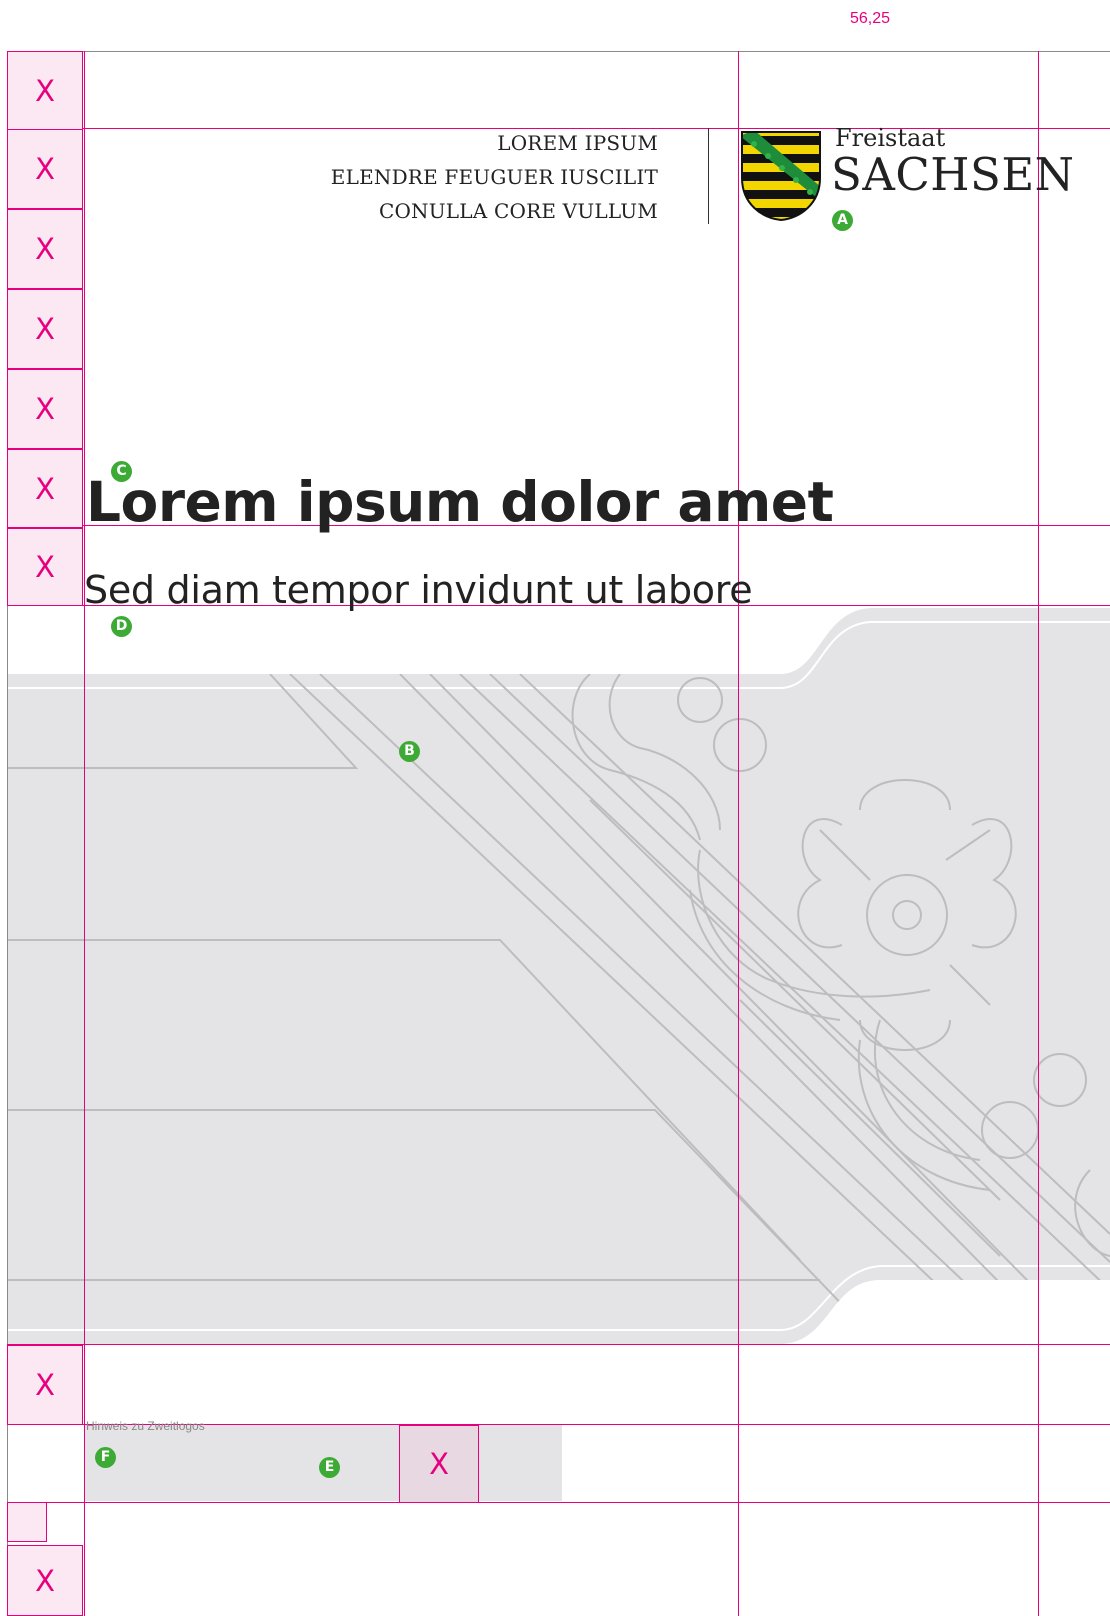 The width and height of the screenshot is (1110, 1616). I want to click on page-title: Lorem ipsum dolor amet, so click(460, 502).